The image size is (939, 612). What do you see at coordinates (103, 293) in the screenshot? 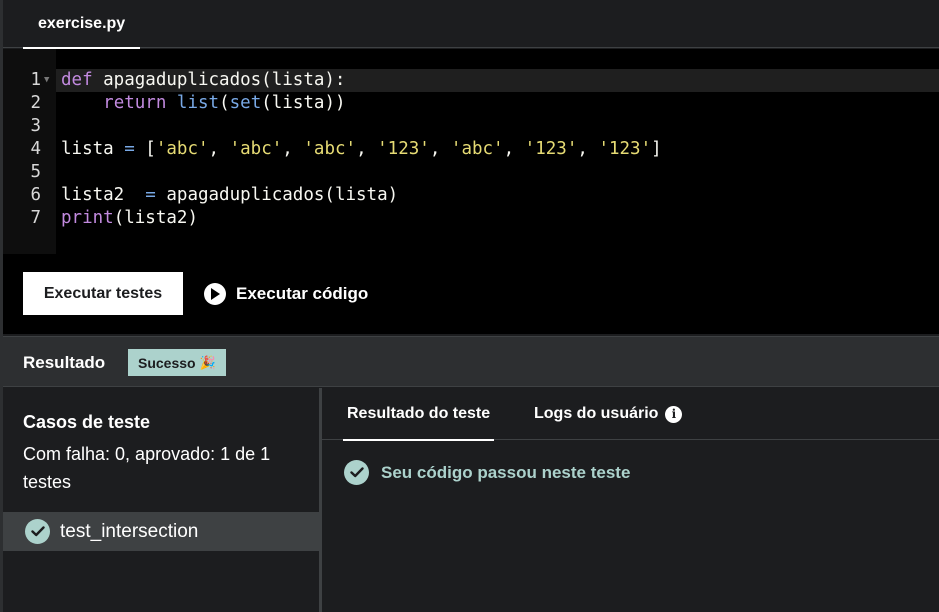
I see `run-tests-button: Executar testes` at bounding box center [103, 293].